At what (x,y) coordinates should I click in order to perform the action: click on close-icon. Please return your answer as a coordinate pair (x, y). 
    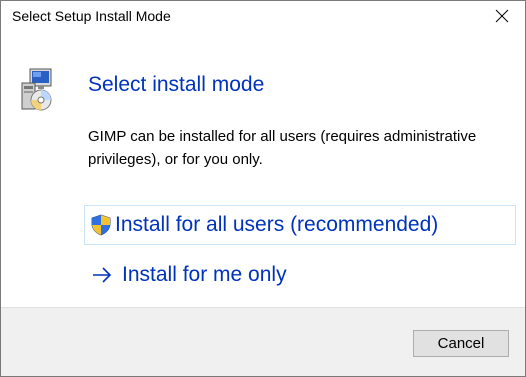
    Looking at the image, I should click on (502, 16).